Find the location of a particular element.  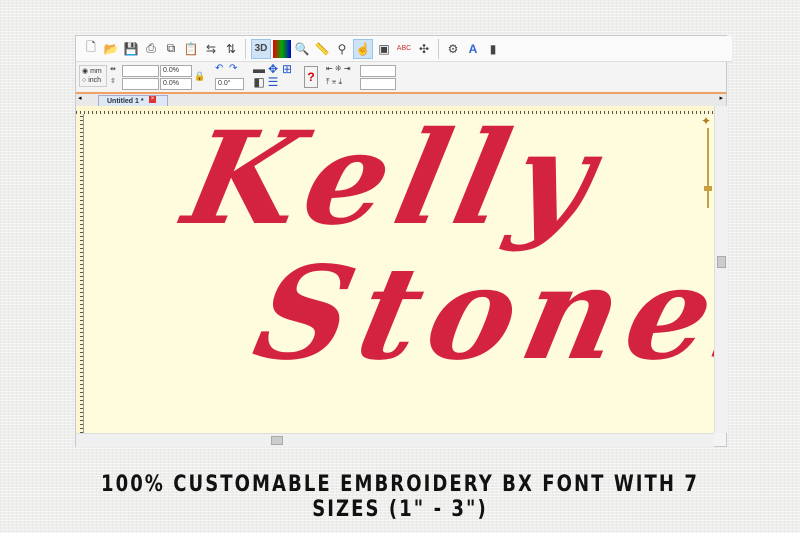

tab-scroll-left-icon: ◂ is located at coordinates (80, 98).